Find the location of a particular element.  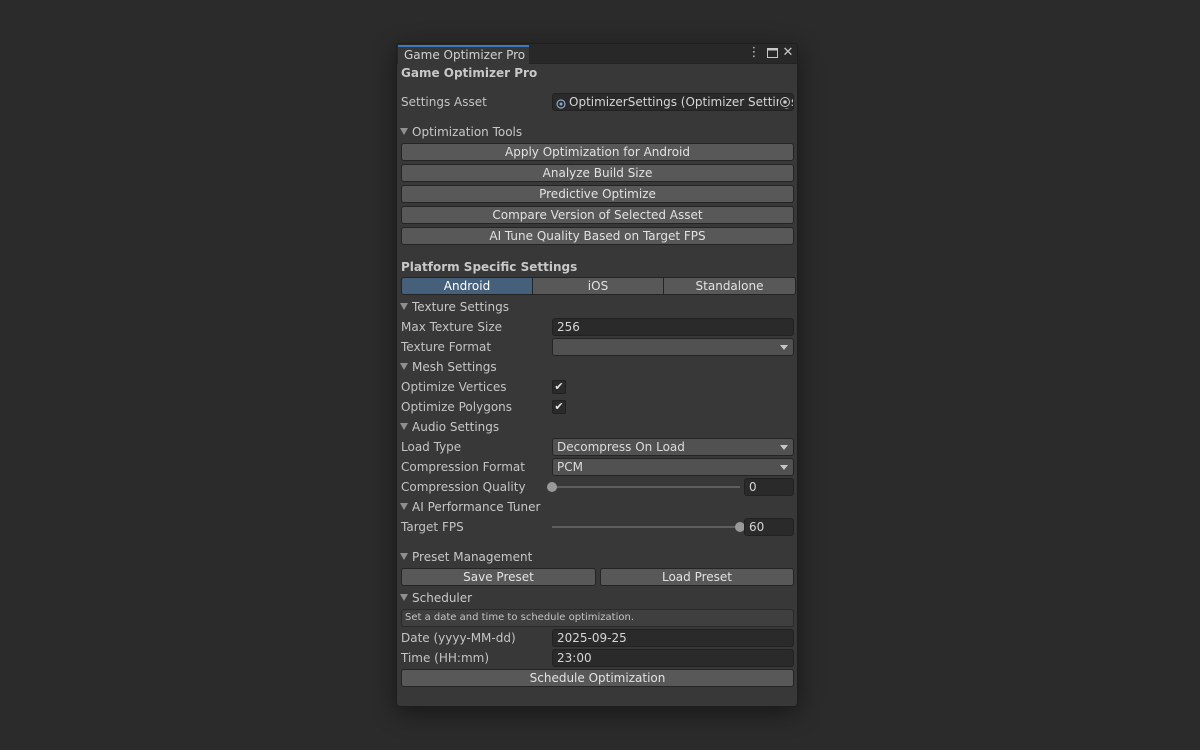

optimize-vertices-checkbox: ✔ is located at coordinates (559, 387).